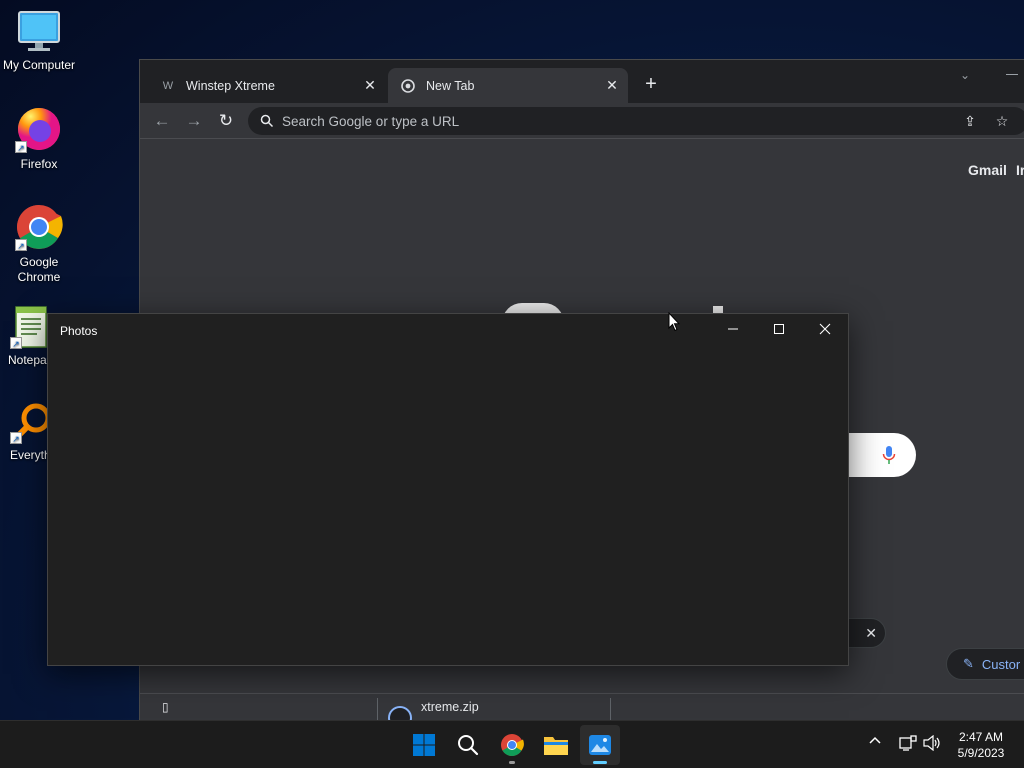 This screenshot has height=768, width=1024. I want to click on mouse-cursor-icon, so click(674, 322).